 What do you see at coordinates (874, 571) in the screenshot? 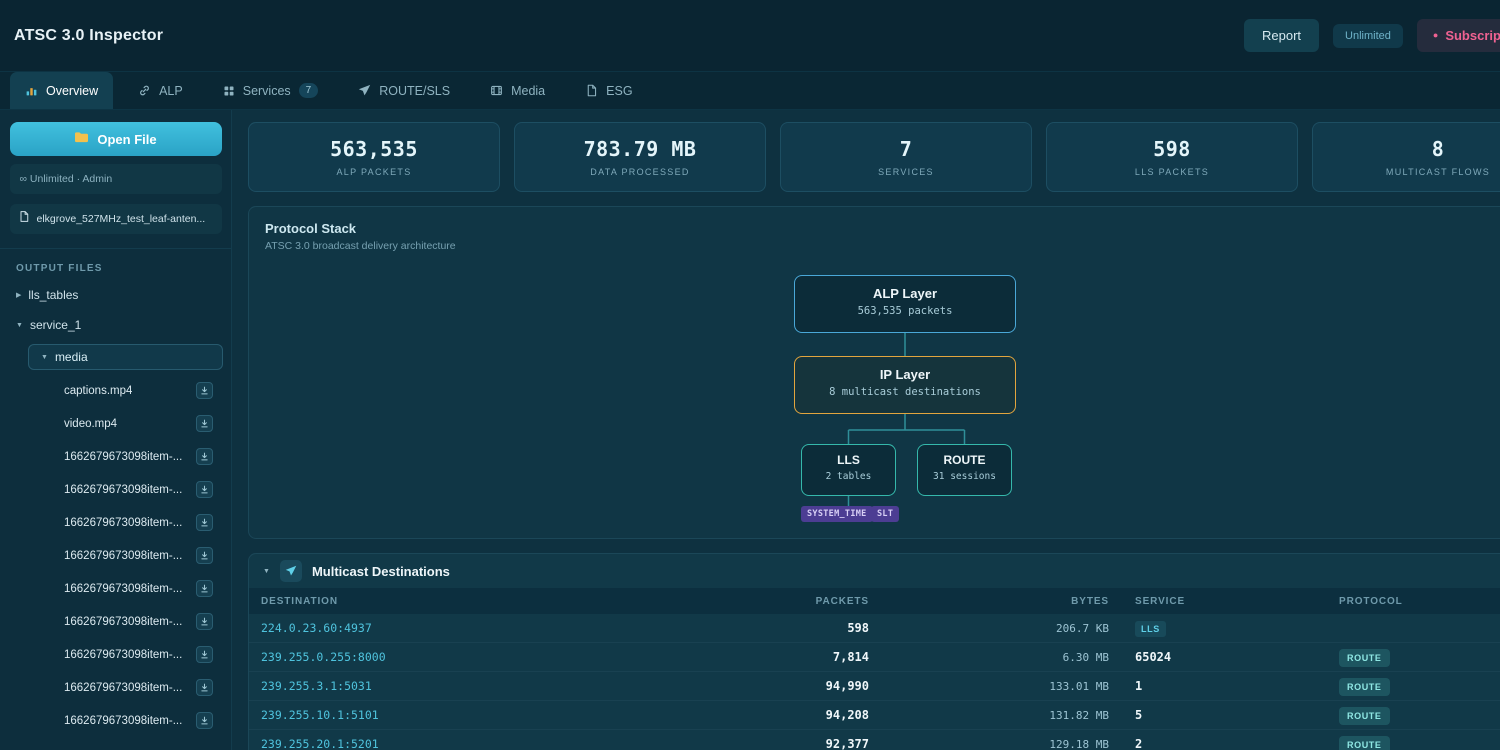
I see `multicast-section-header: ▼ Multicast Destinations` at bounding box center [874, 571].